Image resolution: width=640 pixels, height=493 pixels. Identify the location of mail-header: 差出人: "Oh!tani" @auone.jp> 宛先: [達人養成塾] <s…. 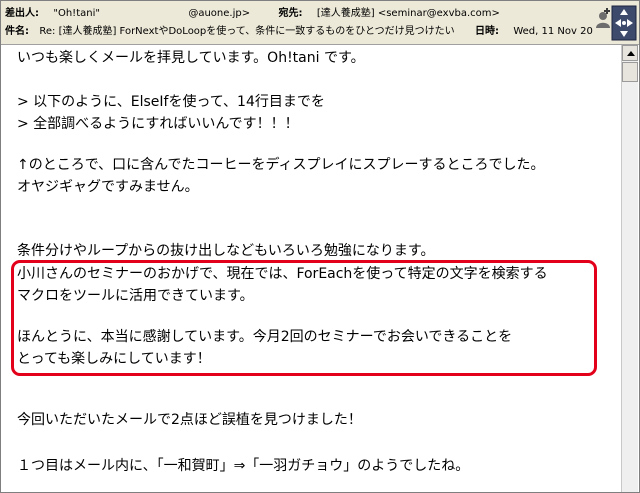
(320, 23).